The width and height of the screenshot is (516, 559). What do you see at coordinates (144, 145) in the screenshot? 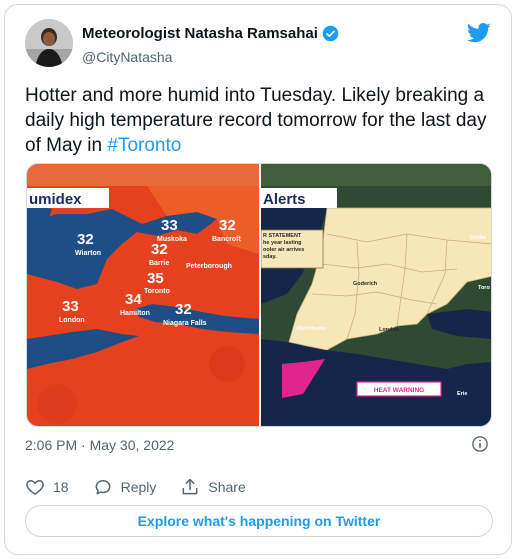
I see `hashtag-link: #Toronto` at bounding box center [144, 145].